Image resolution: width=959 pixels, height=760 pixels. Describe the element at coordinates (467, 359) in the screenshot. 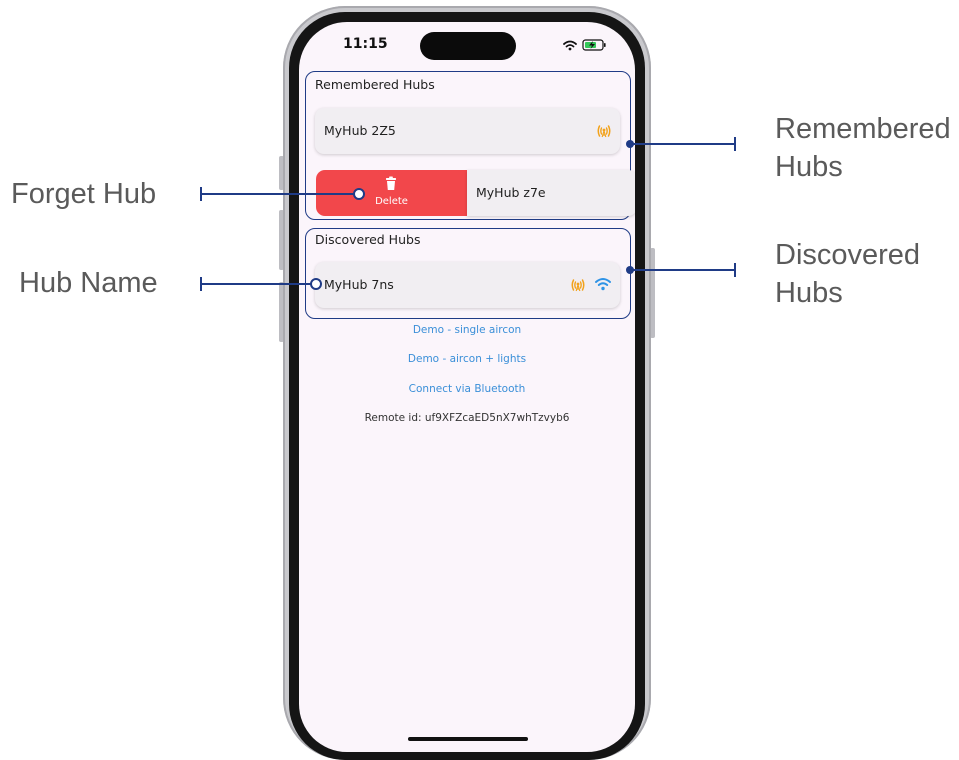

I see `demo-aircon-lights-link: Demo - aircon + lights` at that location.